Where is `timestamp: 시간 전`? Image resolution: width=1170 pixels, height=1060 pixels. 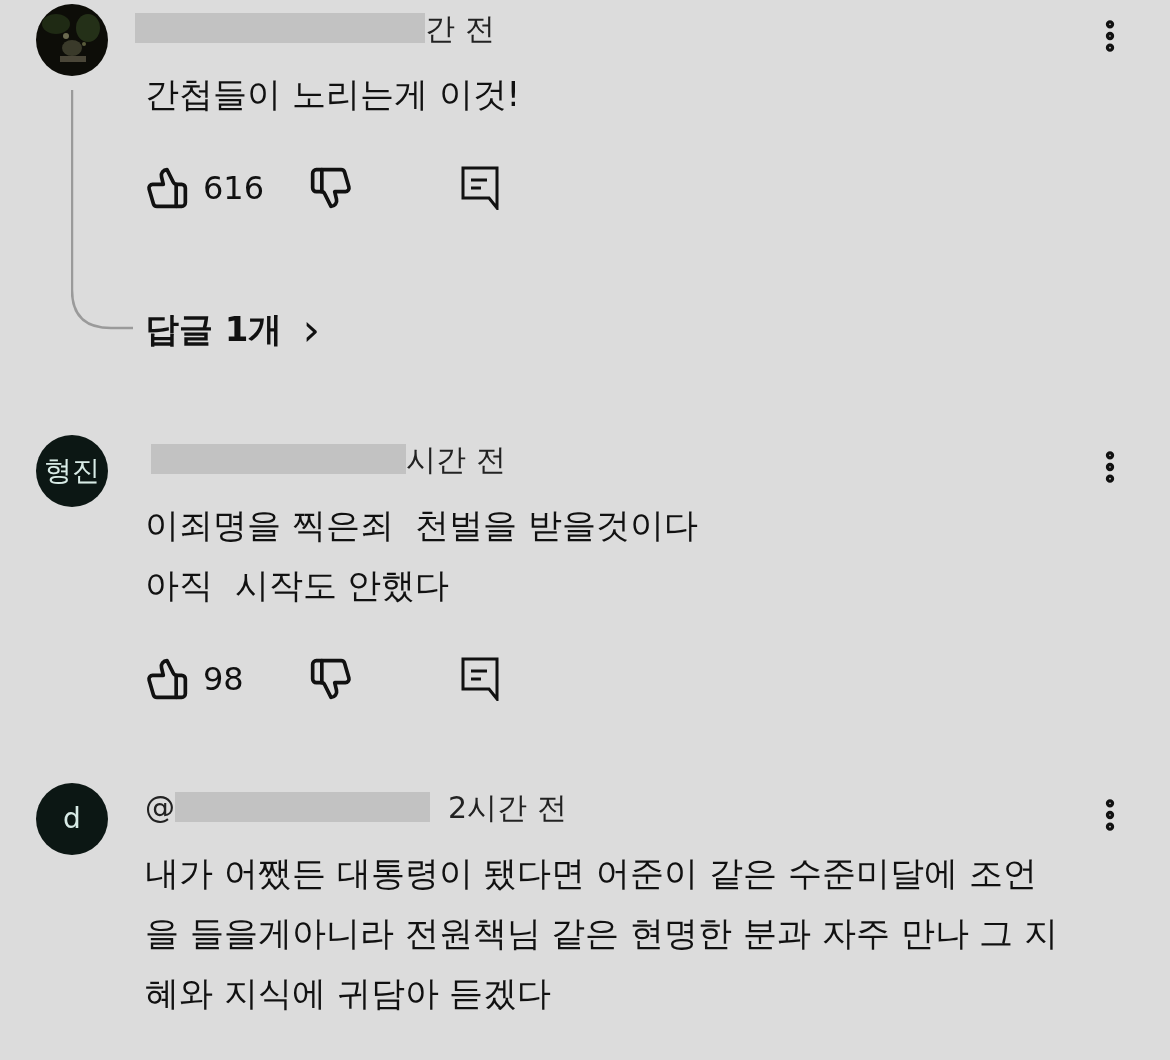 timestamp: 시간 전 is located at coordinates (456, 459).